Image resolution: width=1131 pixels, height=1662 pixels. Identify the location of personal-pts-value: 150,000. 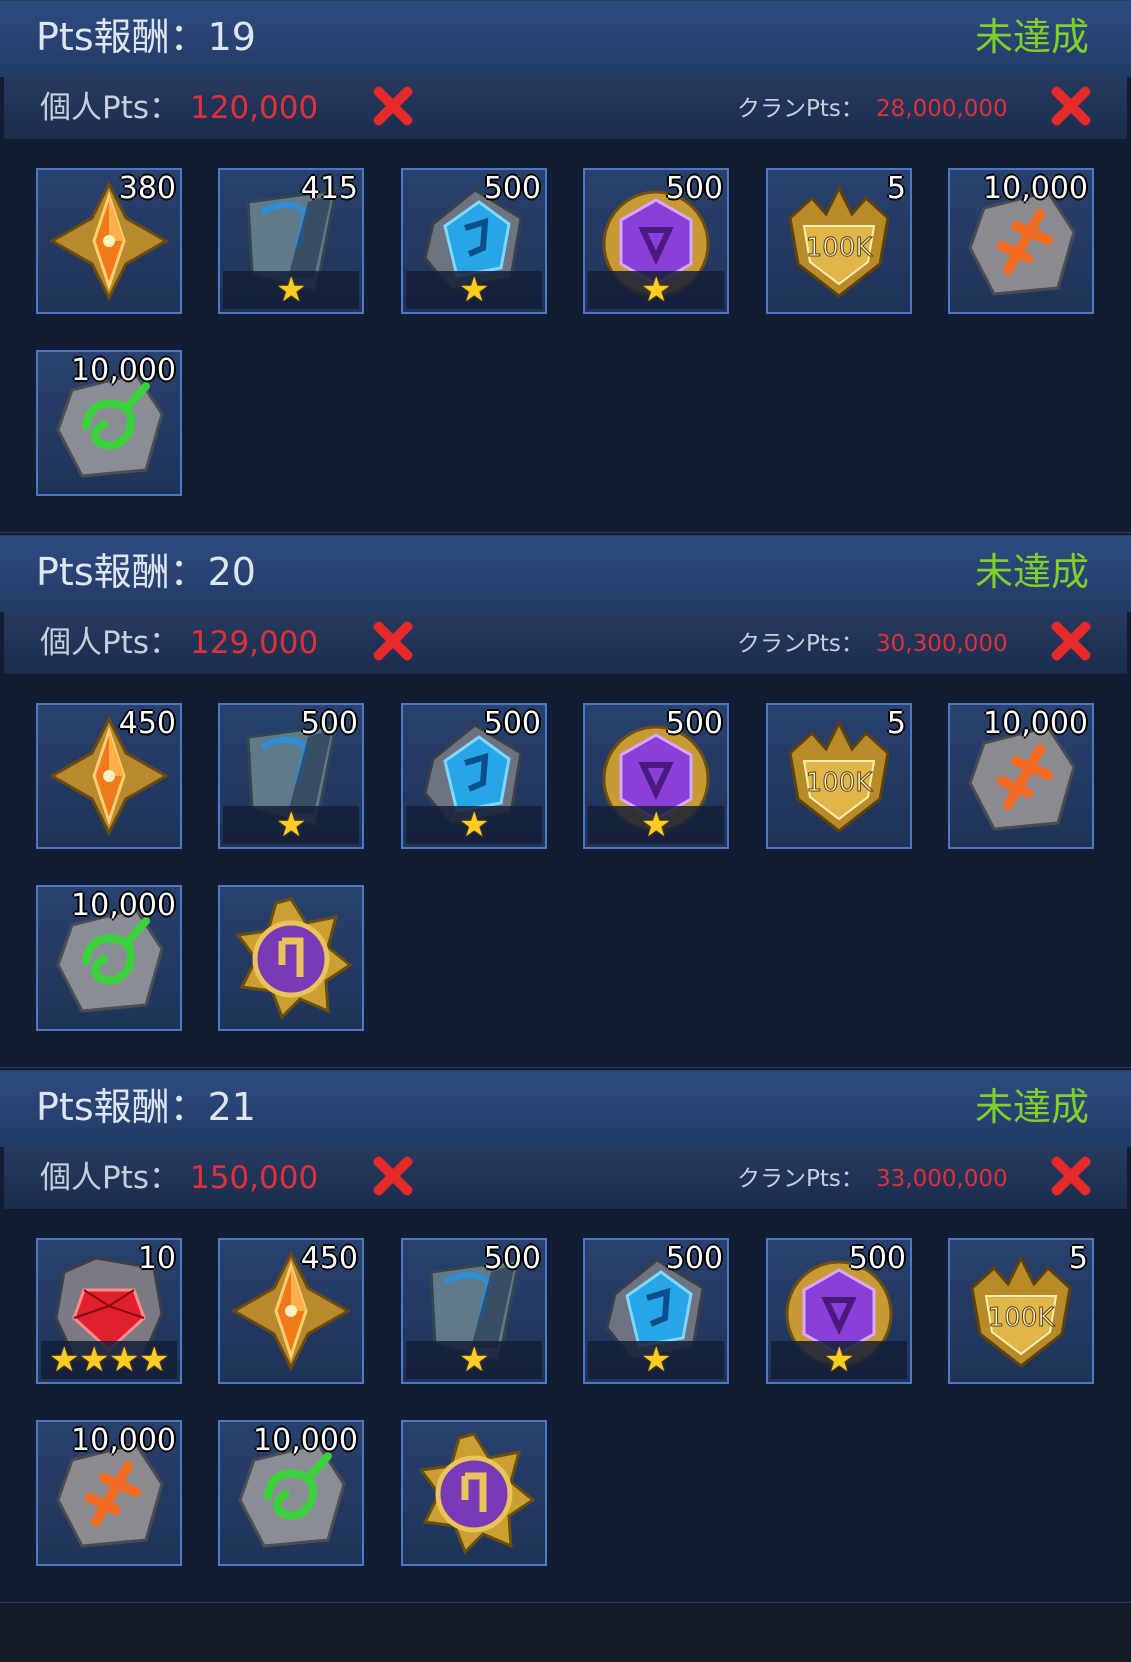
(254, 1178).